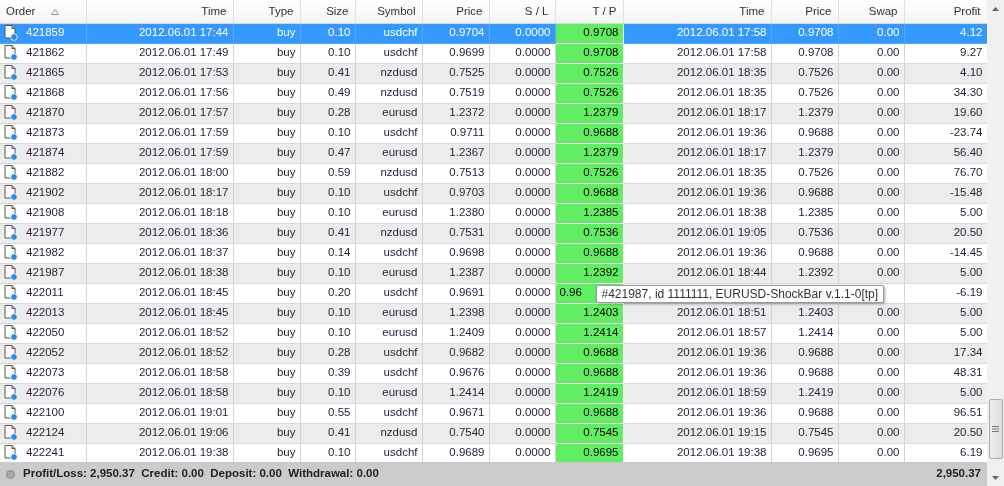 Image resolution: width=1004 pixels, height=486 pixels. I want to click on order-number: 421882, so click(45, 173).